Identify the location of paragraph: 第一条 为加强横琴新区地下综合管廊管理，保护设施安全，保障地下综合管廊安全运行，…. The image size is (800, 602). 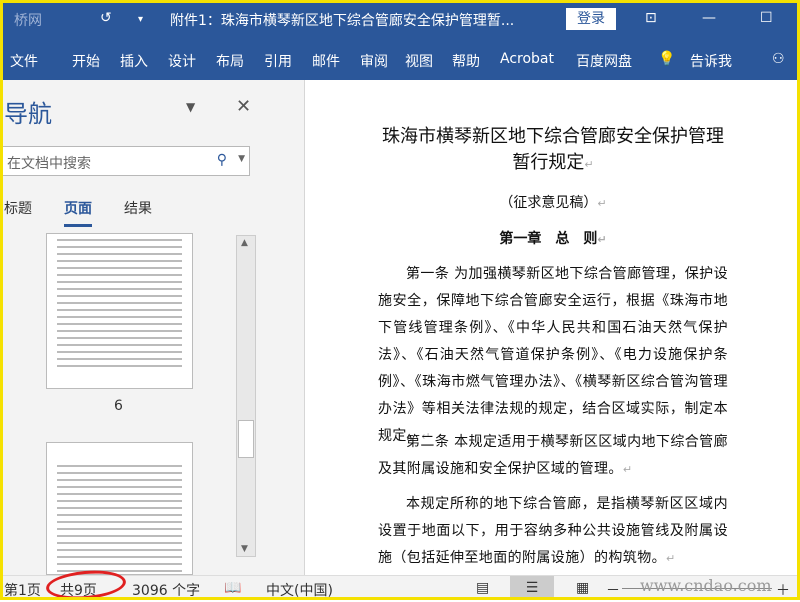
(553, 355).